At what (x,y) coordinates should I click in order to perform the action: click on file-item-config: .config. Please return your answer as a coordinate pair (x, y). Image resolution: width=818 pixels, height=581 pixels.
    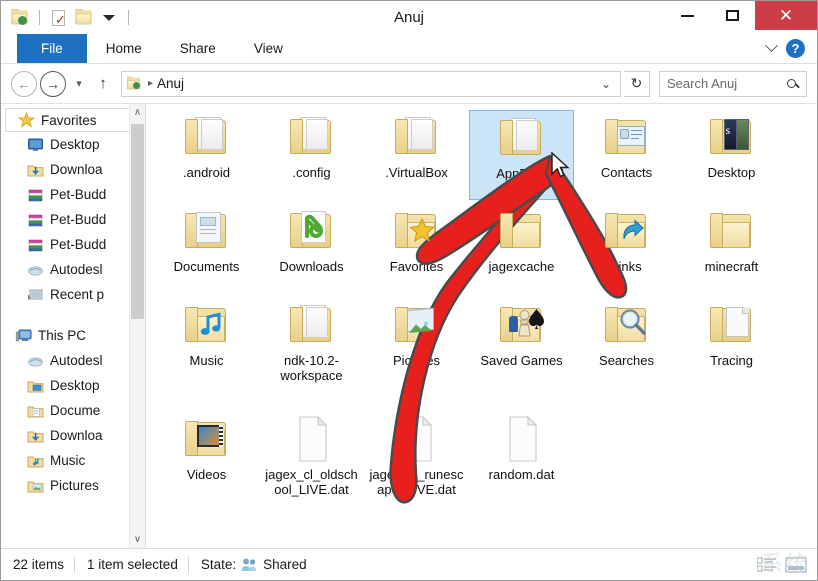
    Looking at the image, I should click on (311, 155).